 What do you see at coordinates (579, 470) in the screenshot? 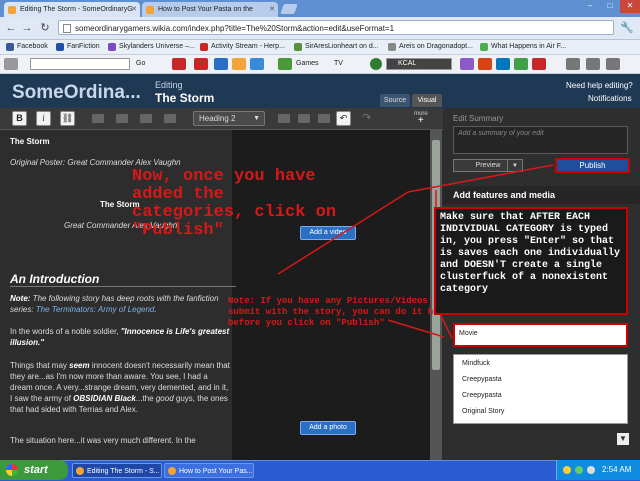
I see `network-icon` at bounding box center [579, 470].